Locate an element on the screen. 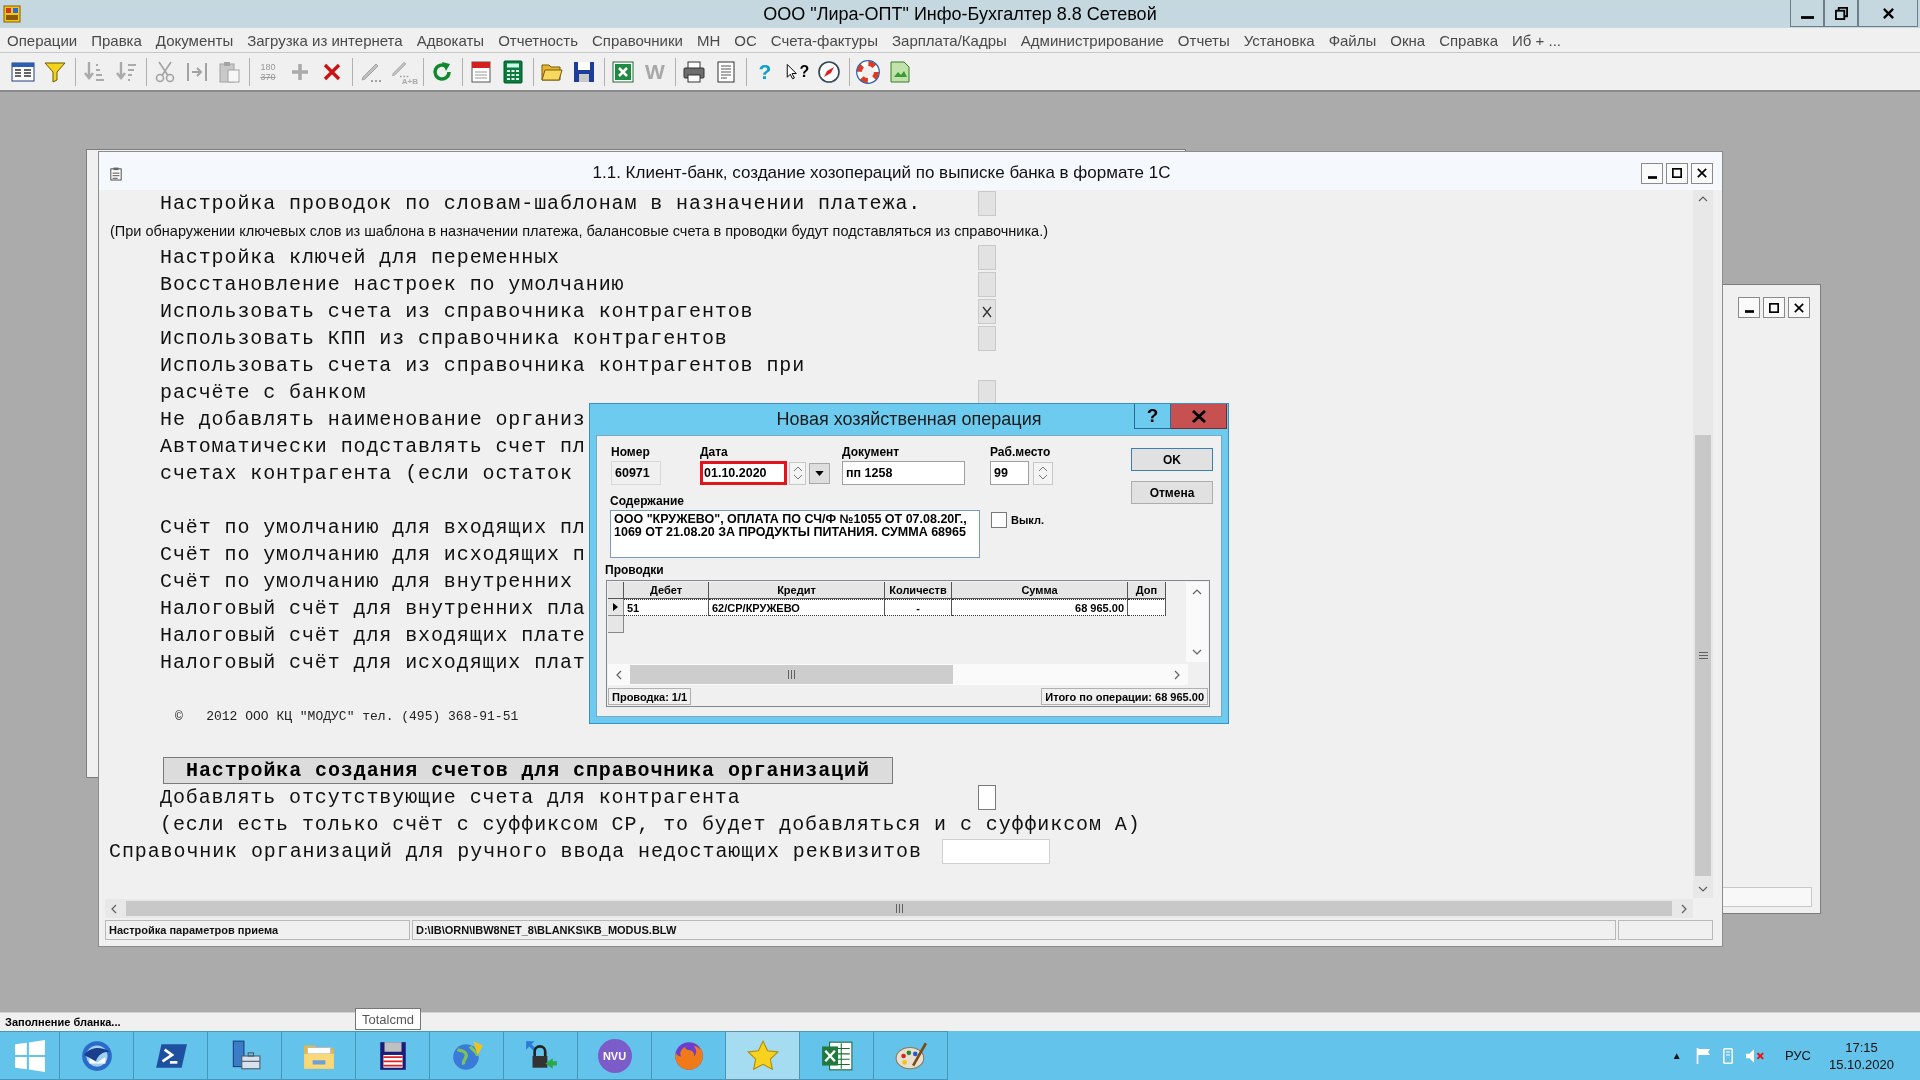 The image size is (1920, 1080). device-icon is located at coordinates (1727, 1055).